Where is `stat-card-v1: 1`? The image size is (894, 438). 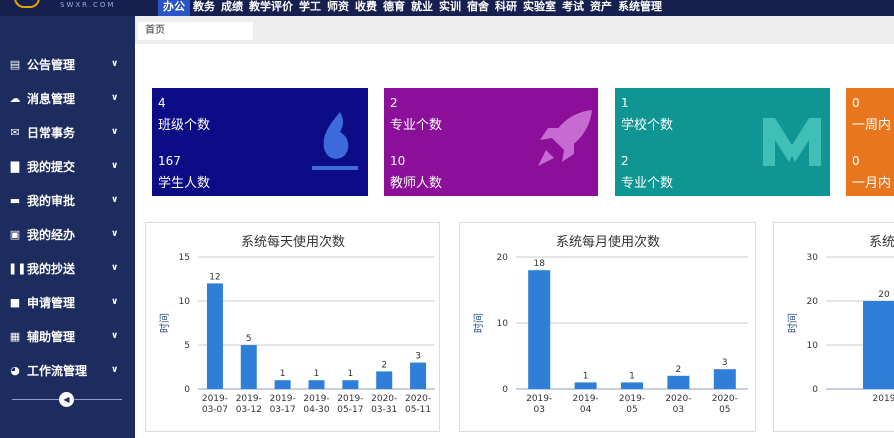
stat-card-v1: 1 is located at coordinates (625, 103).